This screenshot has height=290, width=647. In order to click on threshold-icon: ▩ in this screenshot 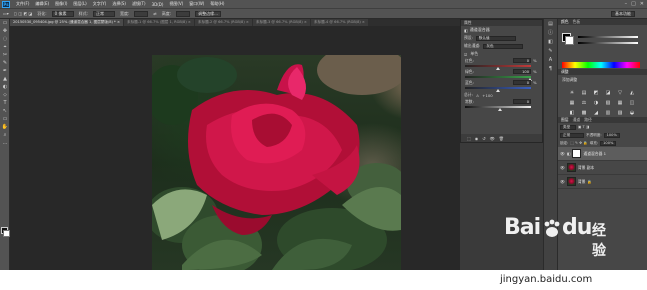, I will do `click(584, 112)`.